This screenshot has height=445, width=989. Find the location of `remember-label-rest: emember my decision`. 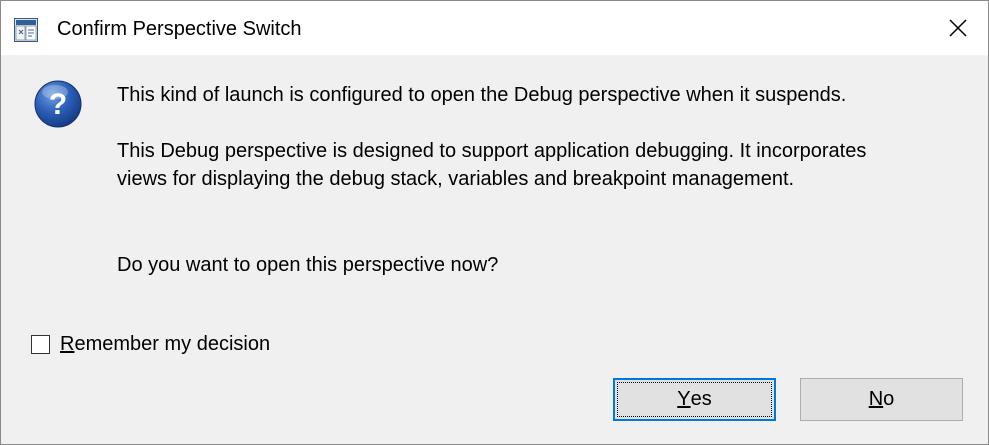

remember-label-rest: emember my decision is located at coordinates (172, 343).